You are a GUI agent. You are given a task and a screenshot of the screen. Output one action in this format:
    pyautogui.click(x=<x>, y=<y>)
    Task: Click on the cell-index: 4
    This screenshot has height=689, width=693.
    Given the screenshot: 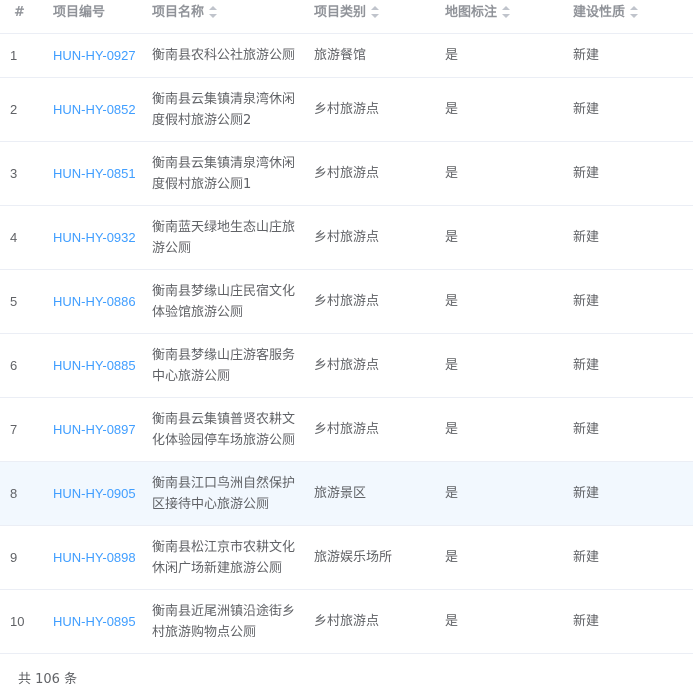 What is the action you would take?
    pyautogui.click(x=25, y=237)
    